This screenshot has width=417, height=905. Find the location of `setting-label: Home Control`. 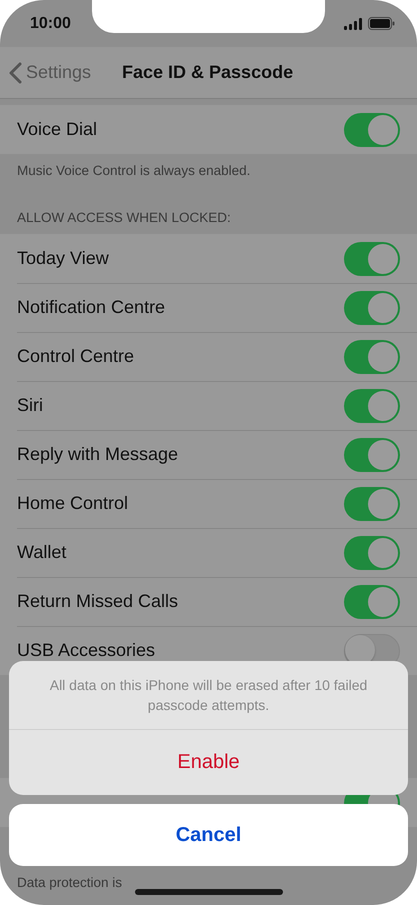

setting-label: Home Control is located at coordinates (72, 503).